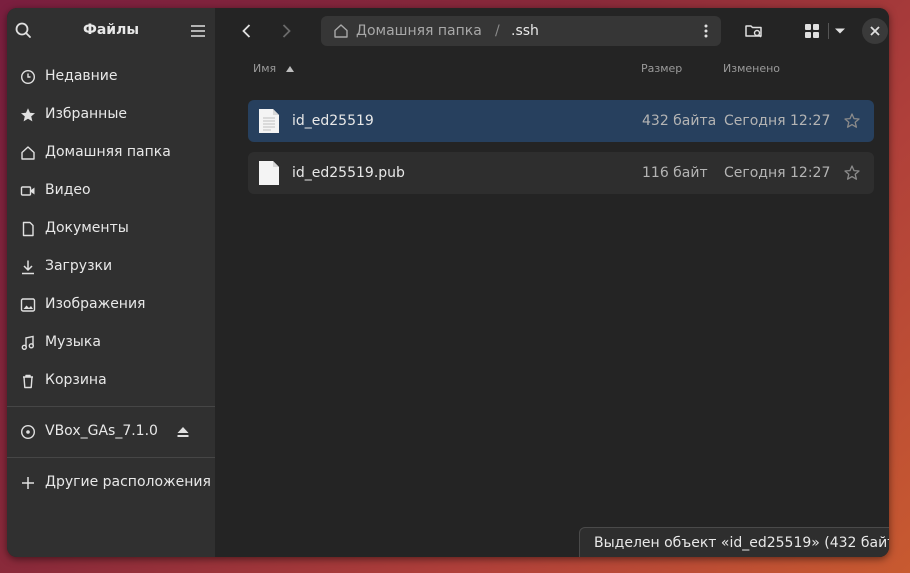 This screenshot has height=573, width=910. What do you see at coordinates (28, 305) in the screenshot?
I see `image-icon` at bounding box center [28, 305].